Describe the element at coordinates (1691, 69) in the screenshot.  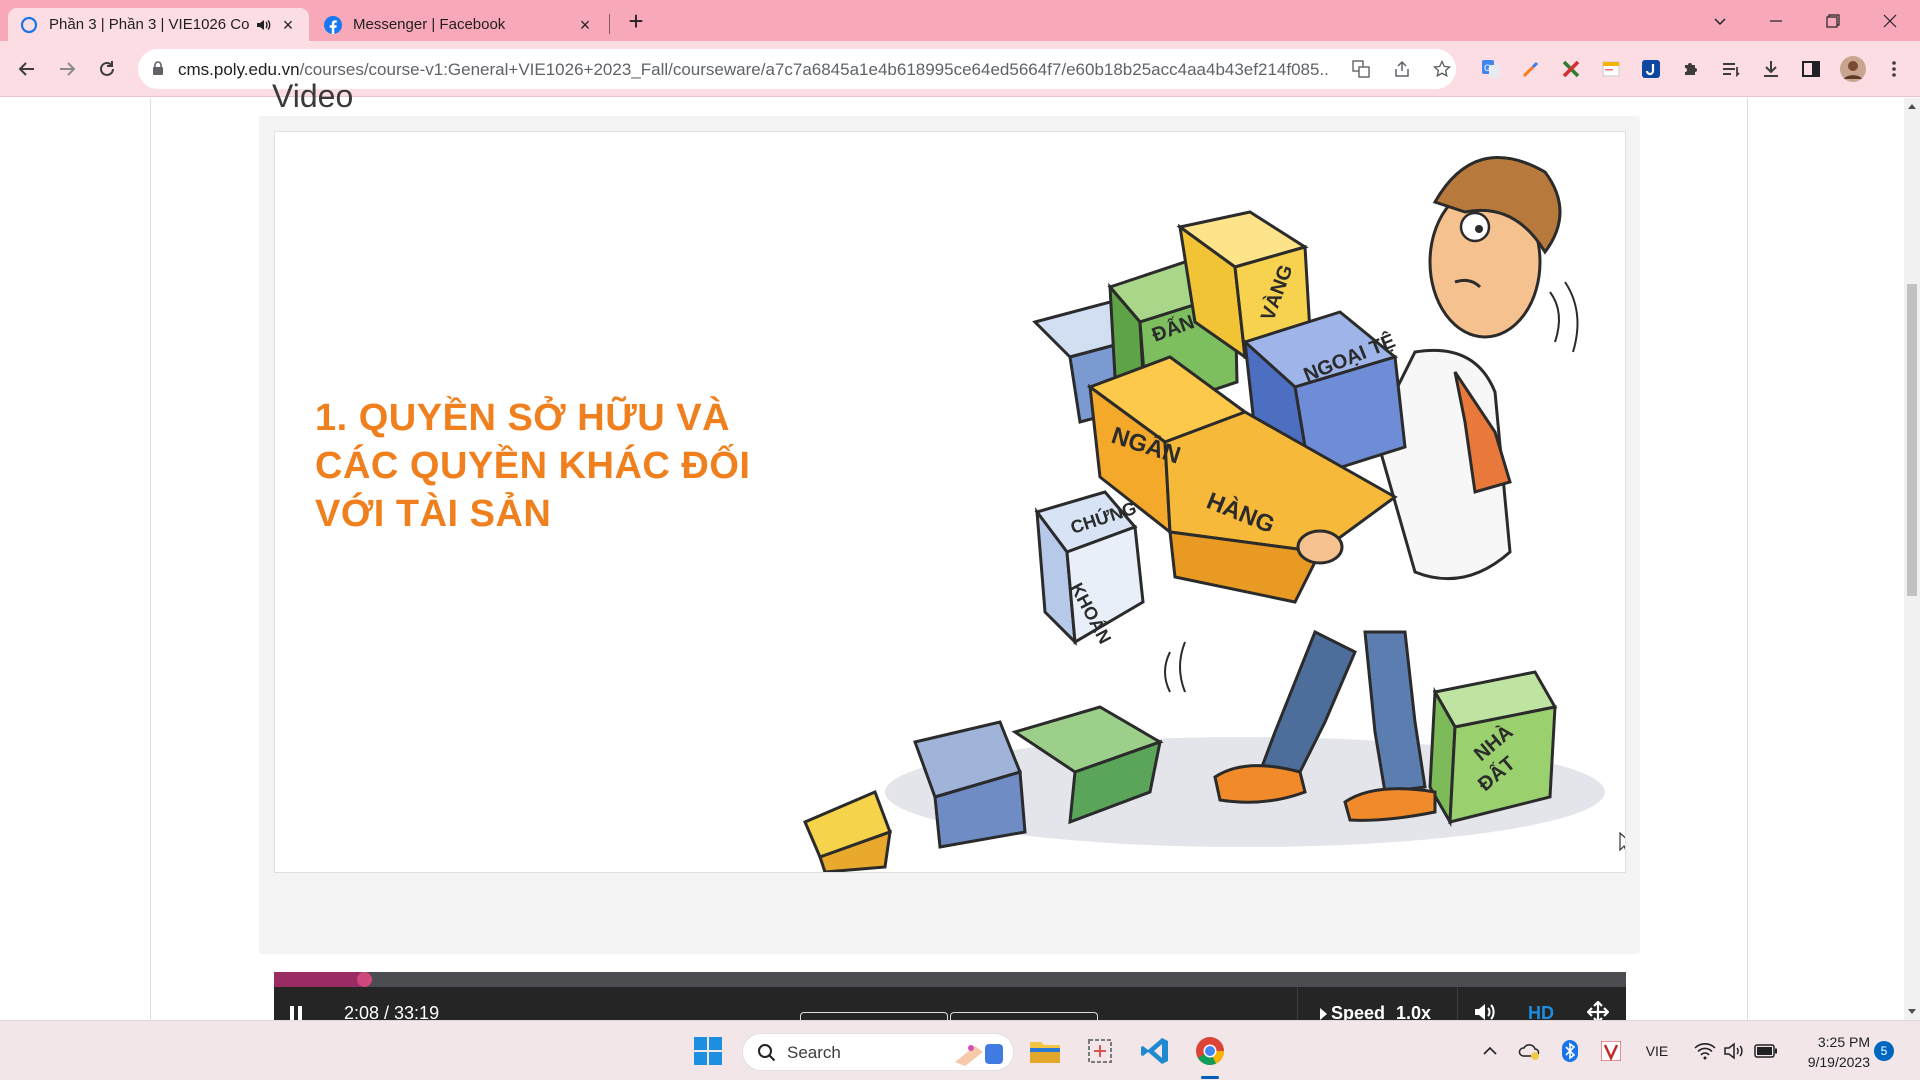
I see `puzzle-icon` at that location.